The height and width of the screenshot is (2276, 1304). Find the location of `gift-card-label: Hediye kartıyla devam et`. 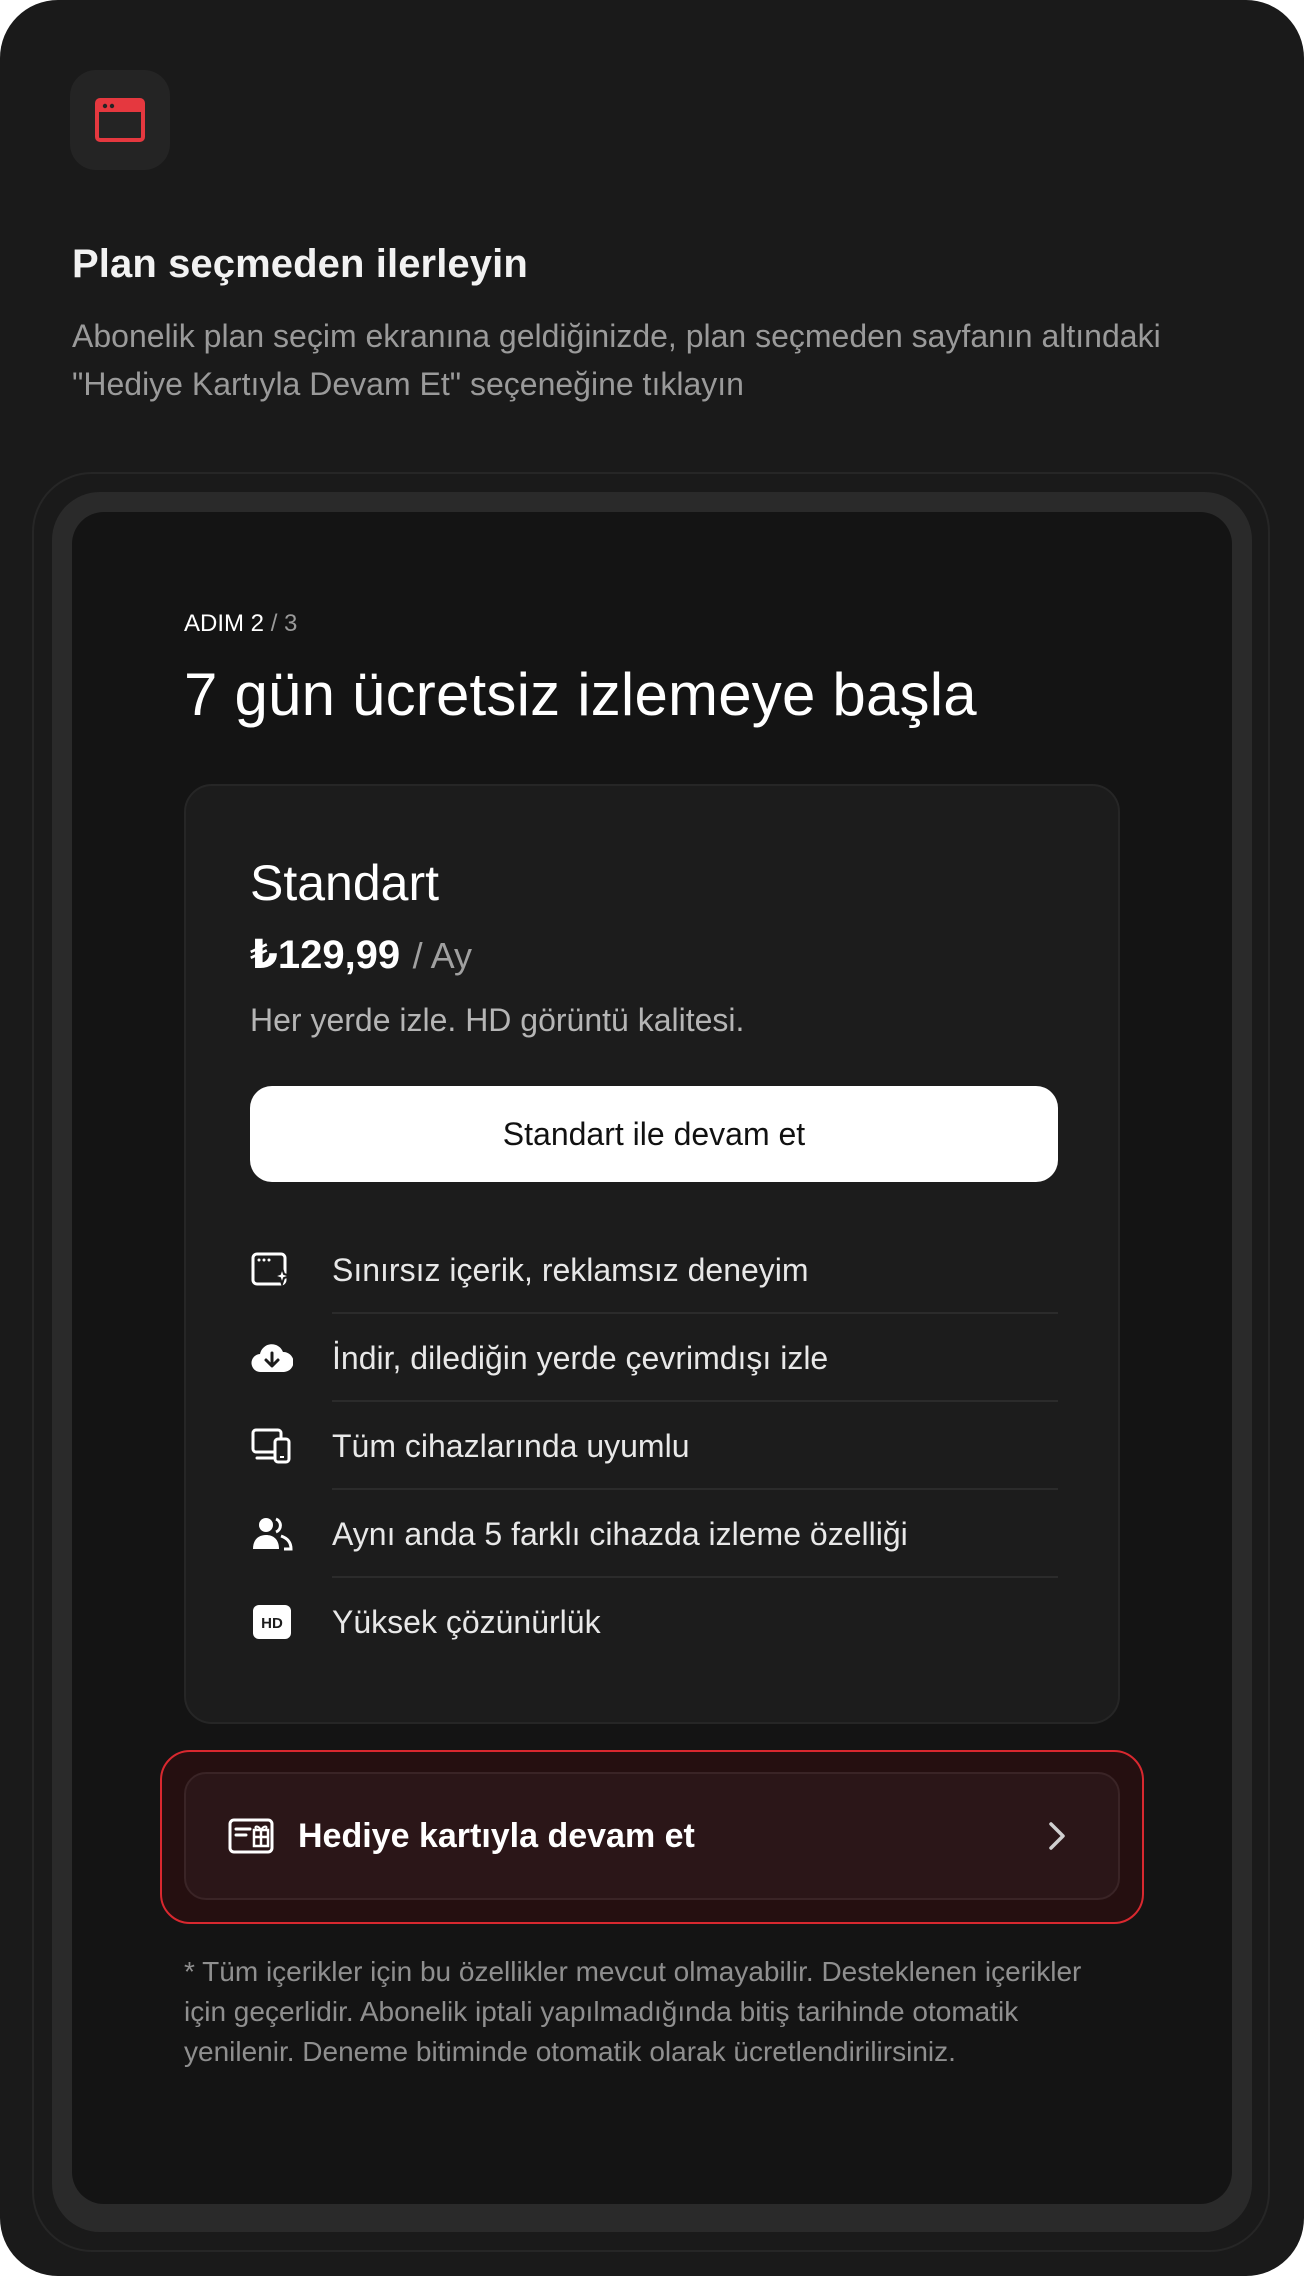

gift-card-label: Hediye kartıyla devam et is located at coordinates (496, 1835).